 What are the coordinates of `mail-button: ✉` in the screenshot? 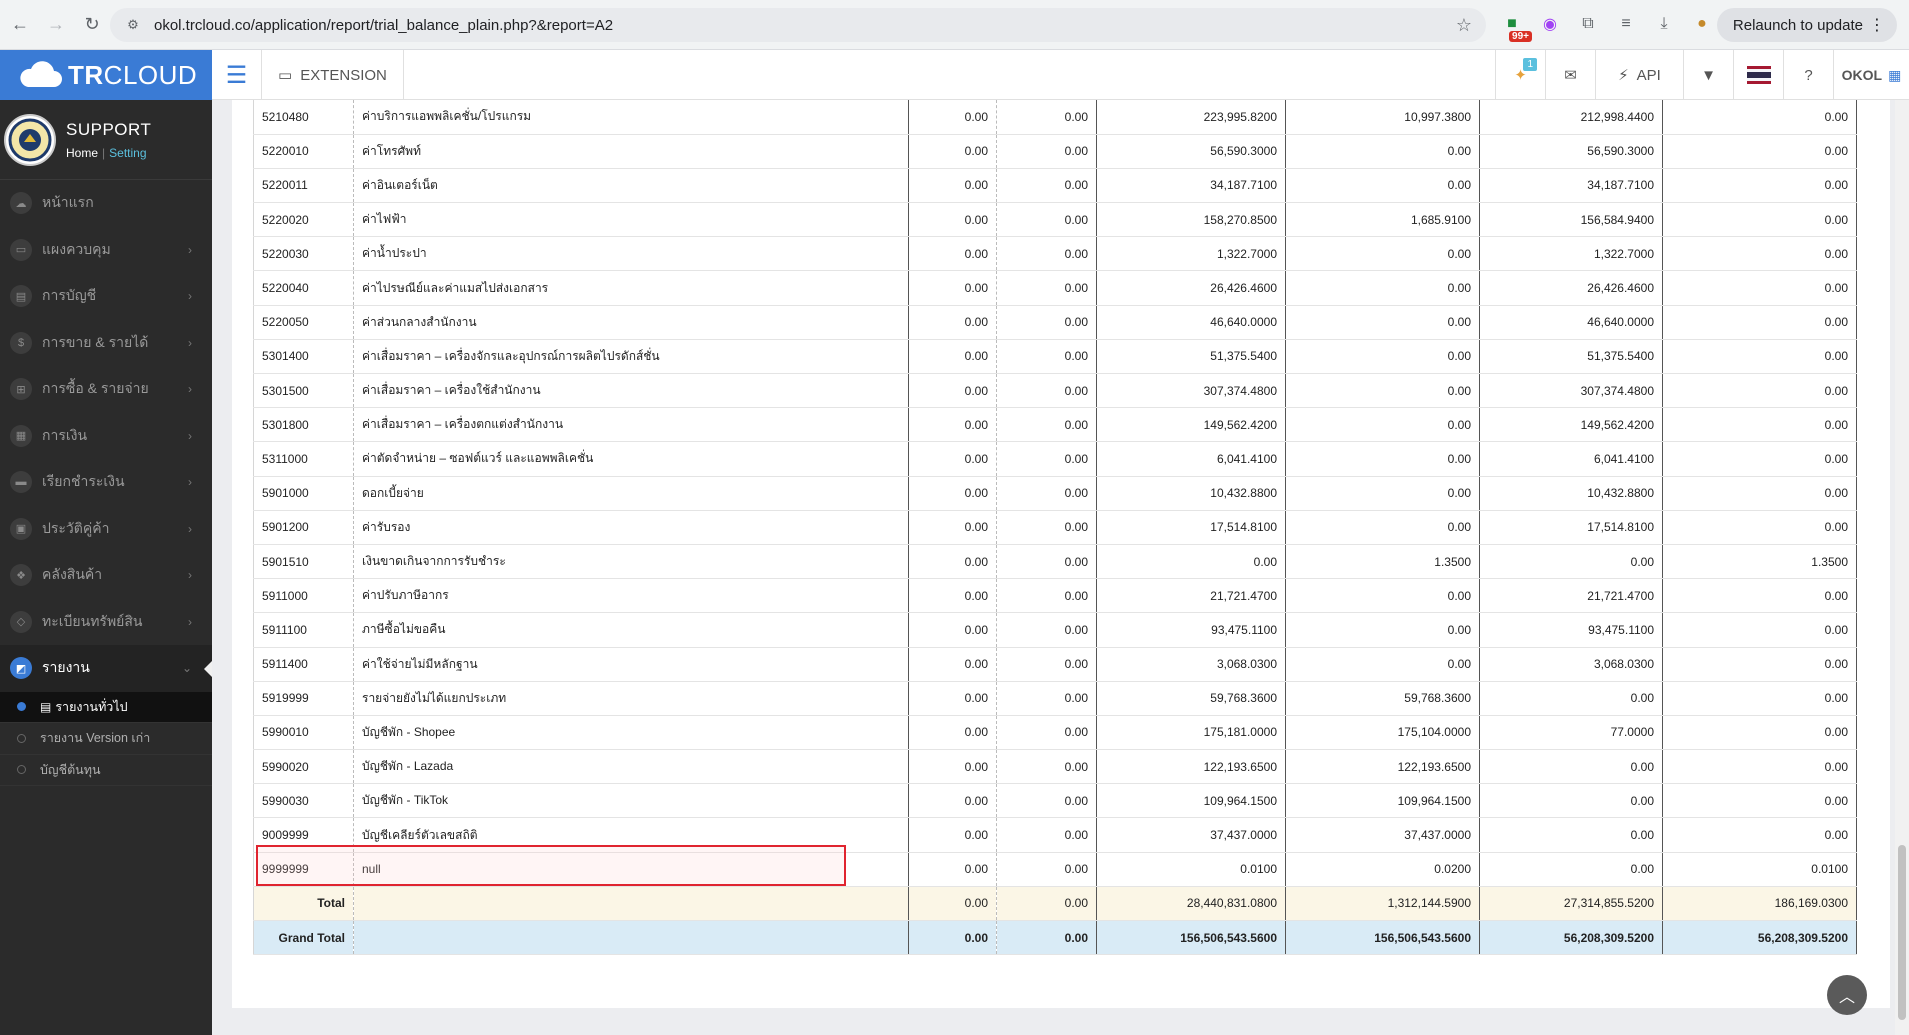 It's located at (1570, 75).